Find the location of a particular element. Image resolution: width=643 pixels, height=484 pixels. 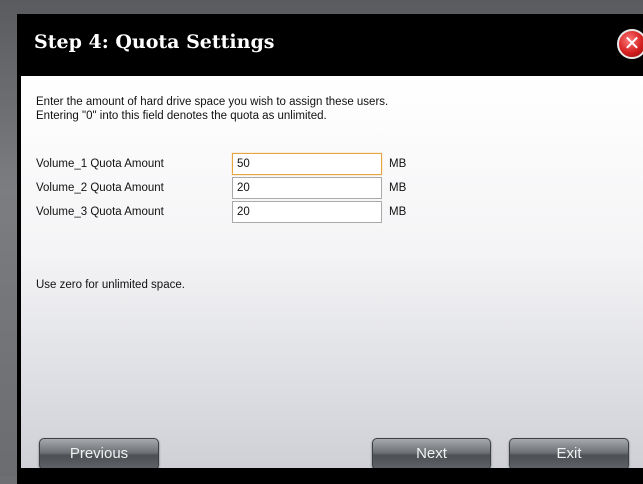

dialog-bottom-band is located at coordinates (330, 476).